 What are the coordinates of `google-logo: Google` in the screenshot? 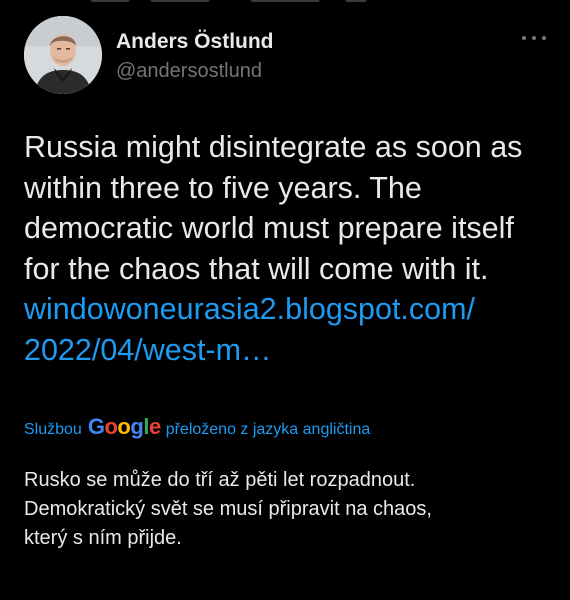 It's located at (124, 426).